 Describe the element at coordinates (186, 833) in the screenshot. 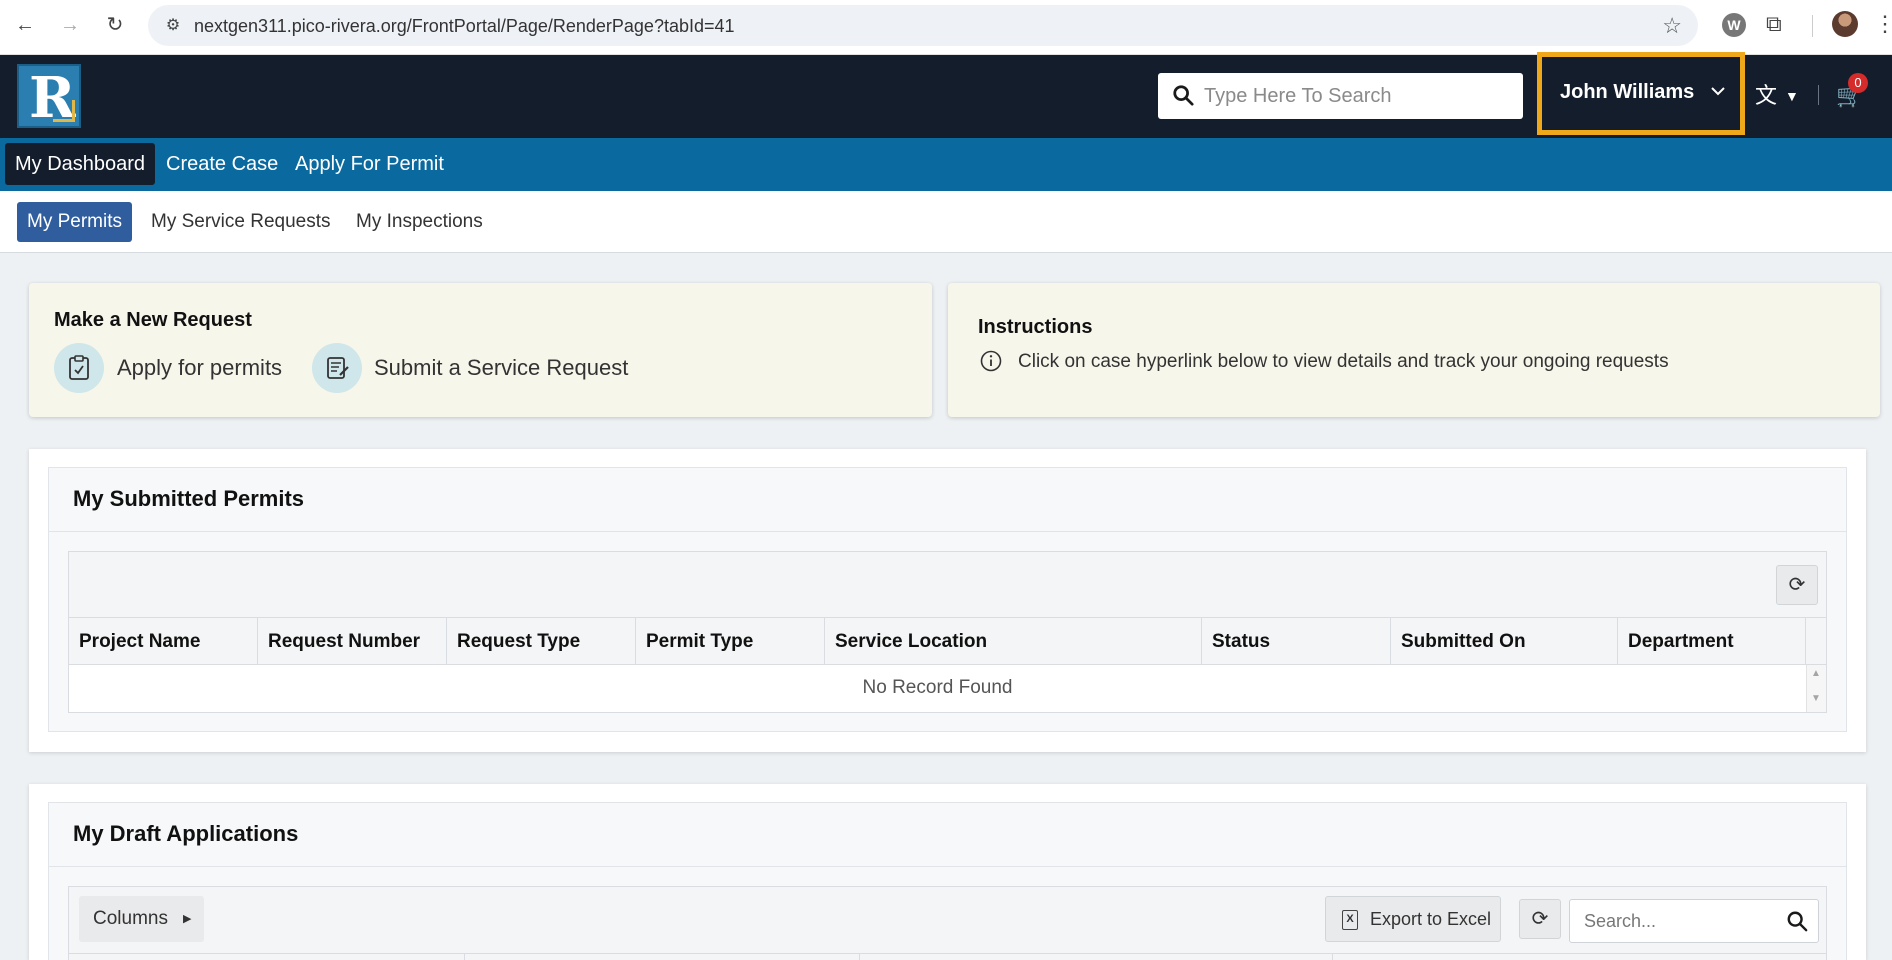

I see `draft-applications-title: My Draft Applications` at that location.